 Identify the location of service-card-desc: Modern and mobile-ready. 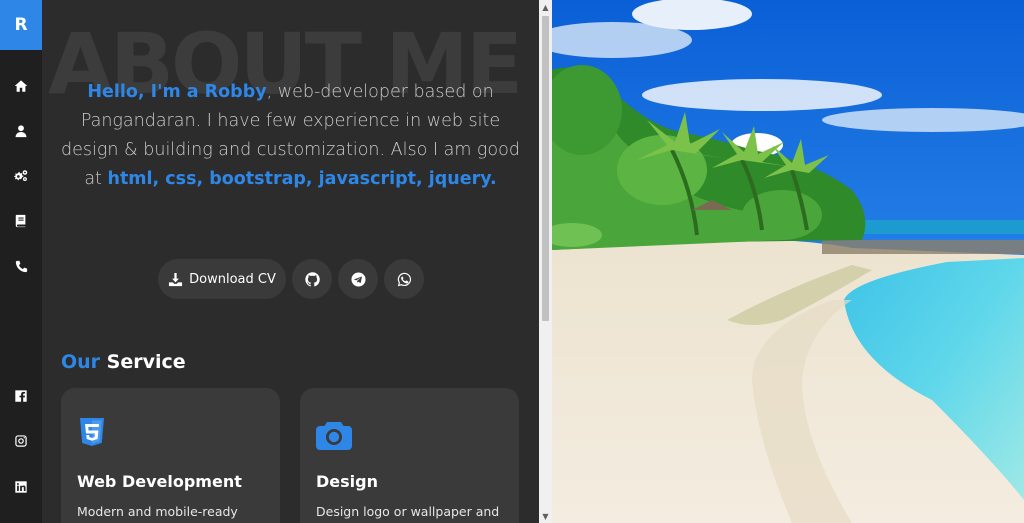
(157, 511).